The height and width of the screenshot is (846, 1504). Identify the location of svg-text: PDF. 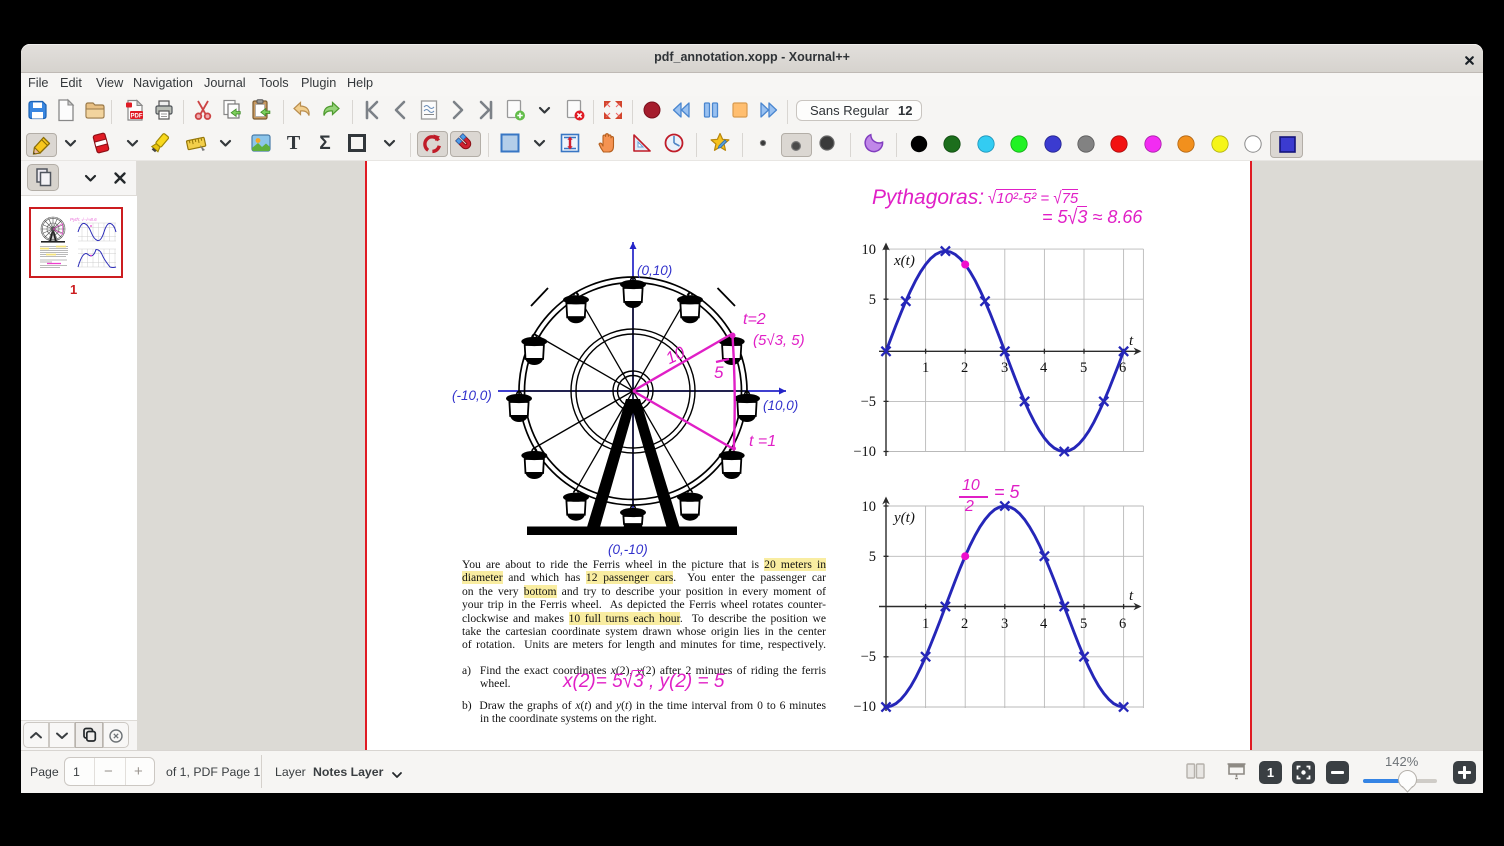
(137, 117).